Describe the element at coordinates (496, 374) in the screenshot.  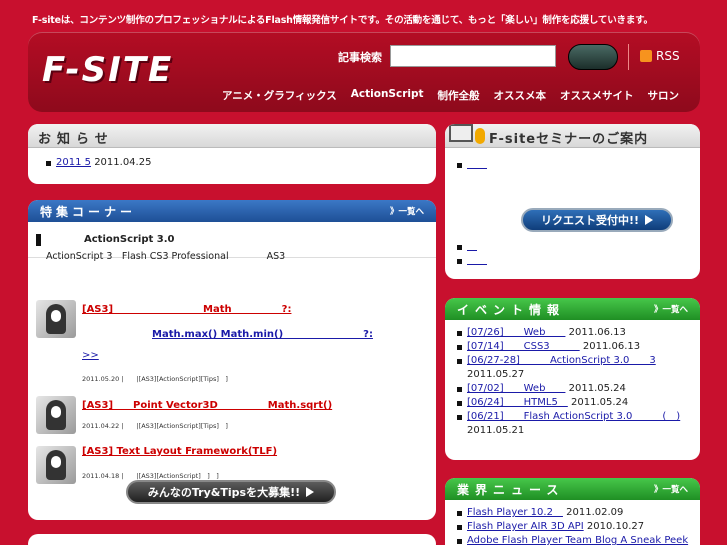
I see `event-date: 2011.05.27` at that location.